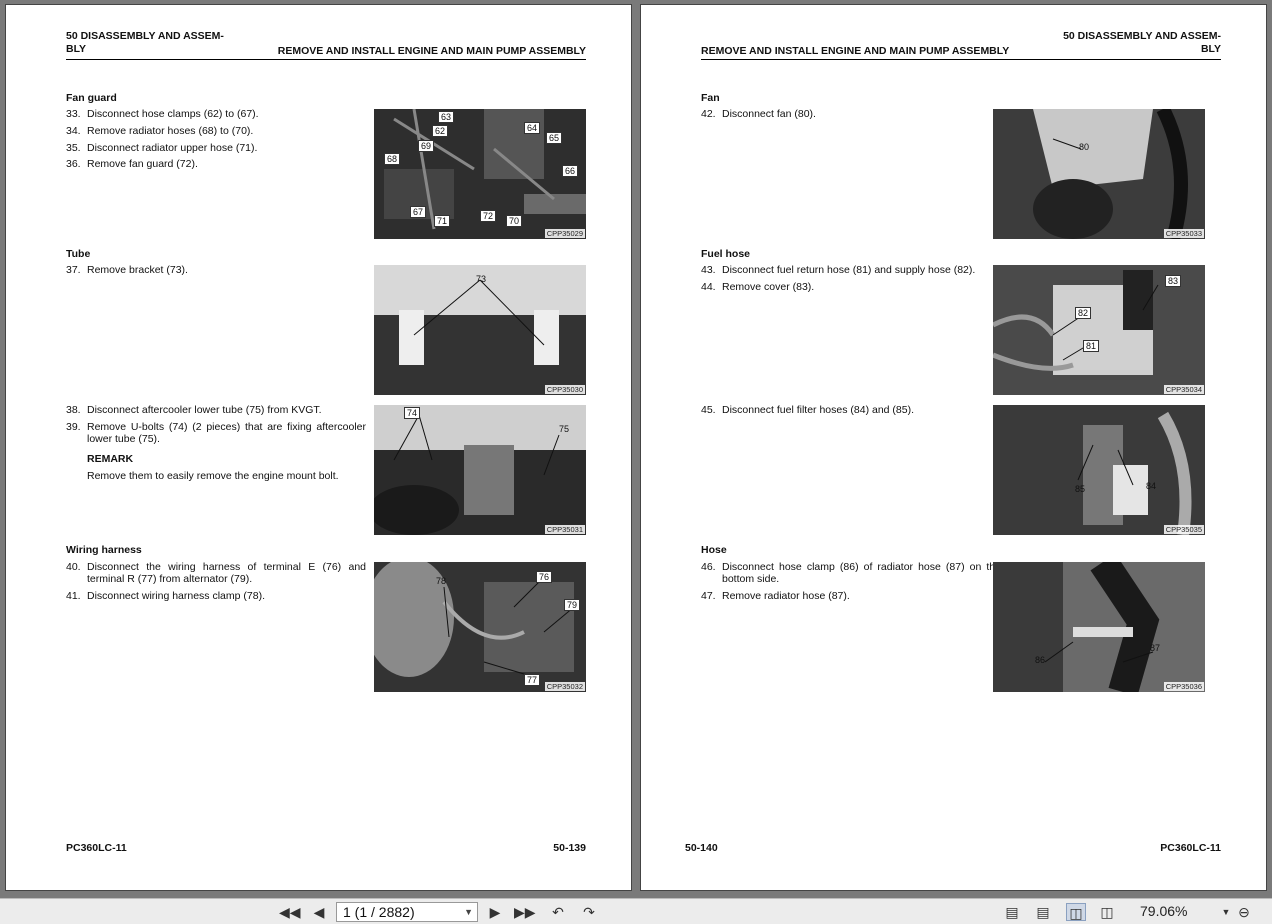 This screenshot has width=1272, height=924. I want to click on step: 36. Remove fan guard (72)., so click(132, 164).